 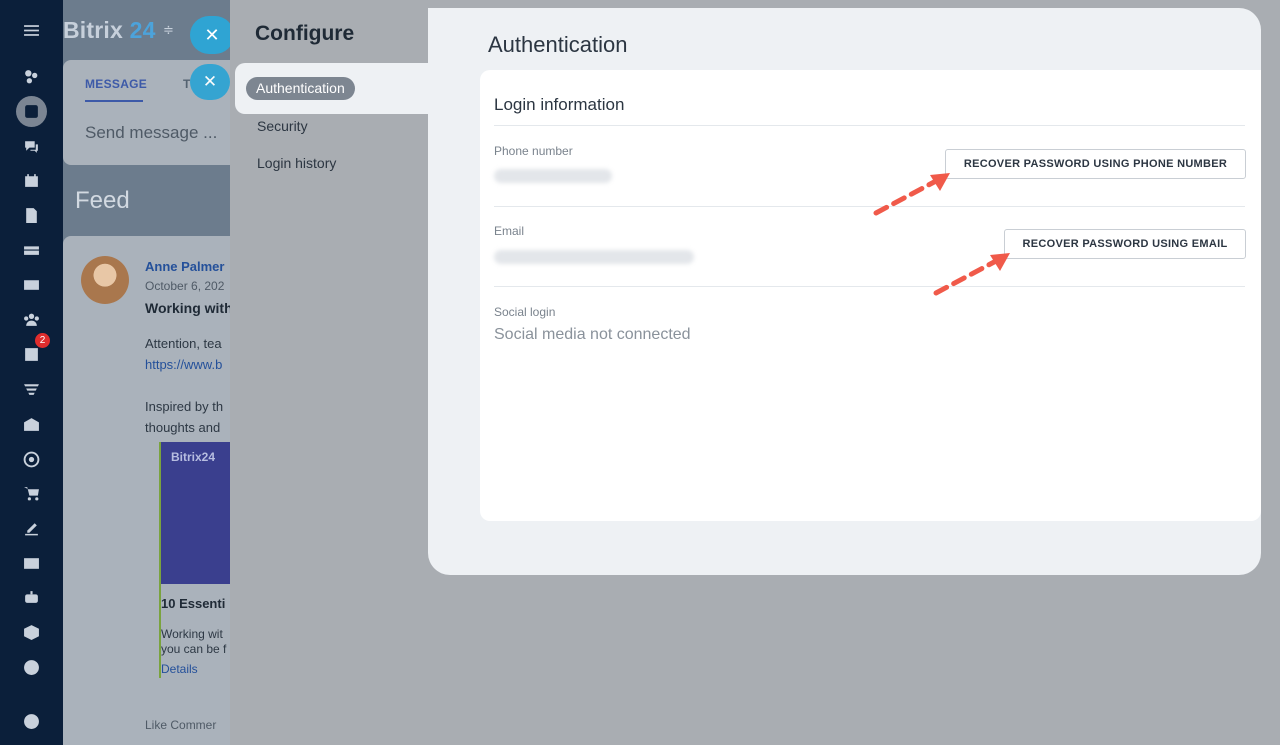 What do you see at coordinates (31, 424) in the screenshot?
I see `store-icon` at bounding box center [31, 424].